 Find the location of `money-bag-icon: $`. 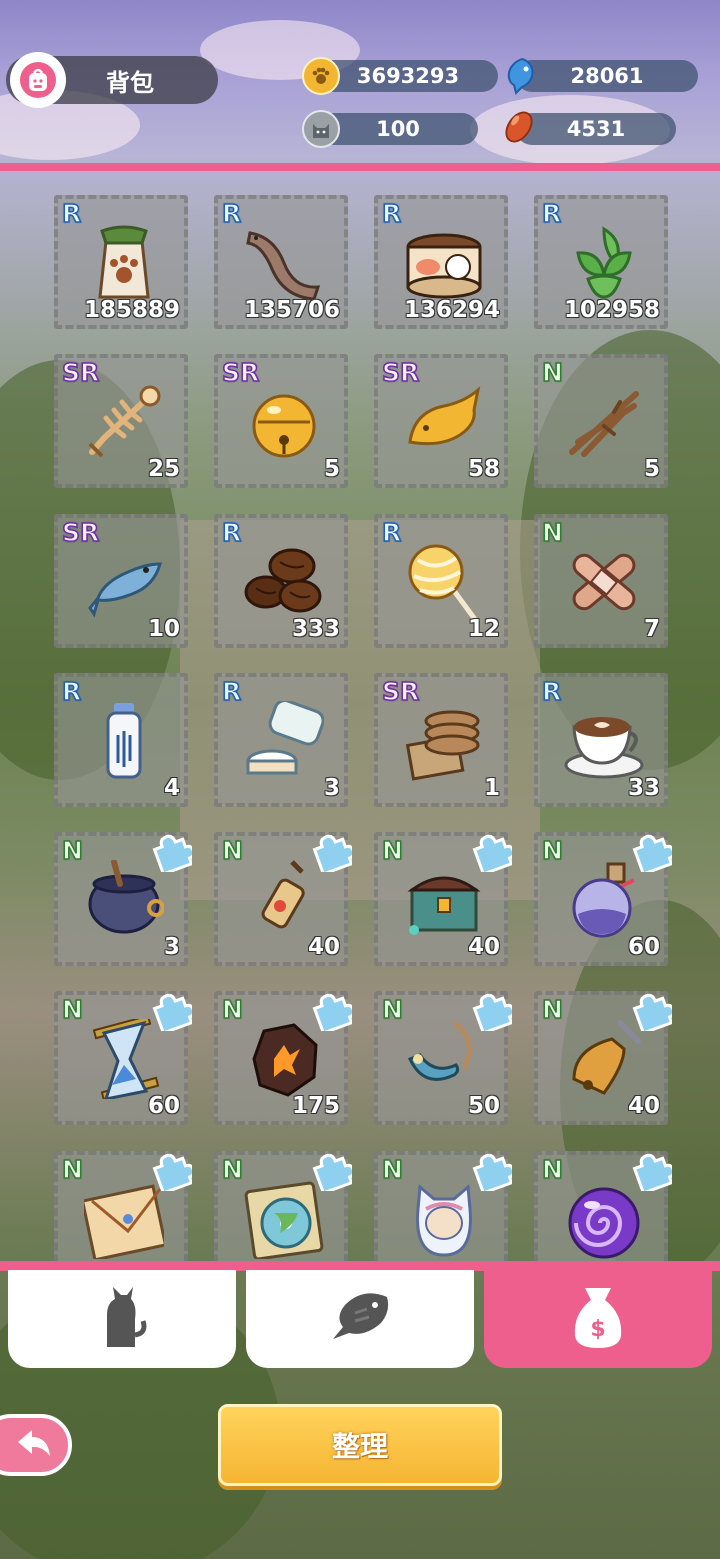

money-bag-icon: $ is located at coordinates (598, 1319).